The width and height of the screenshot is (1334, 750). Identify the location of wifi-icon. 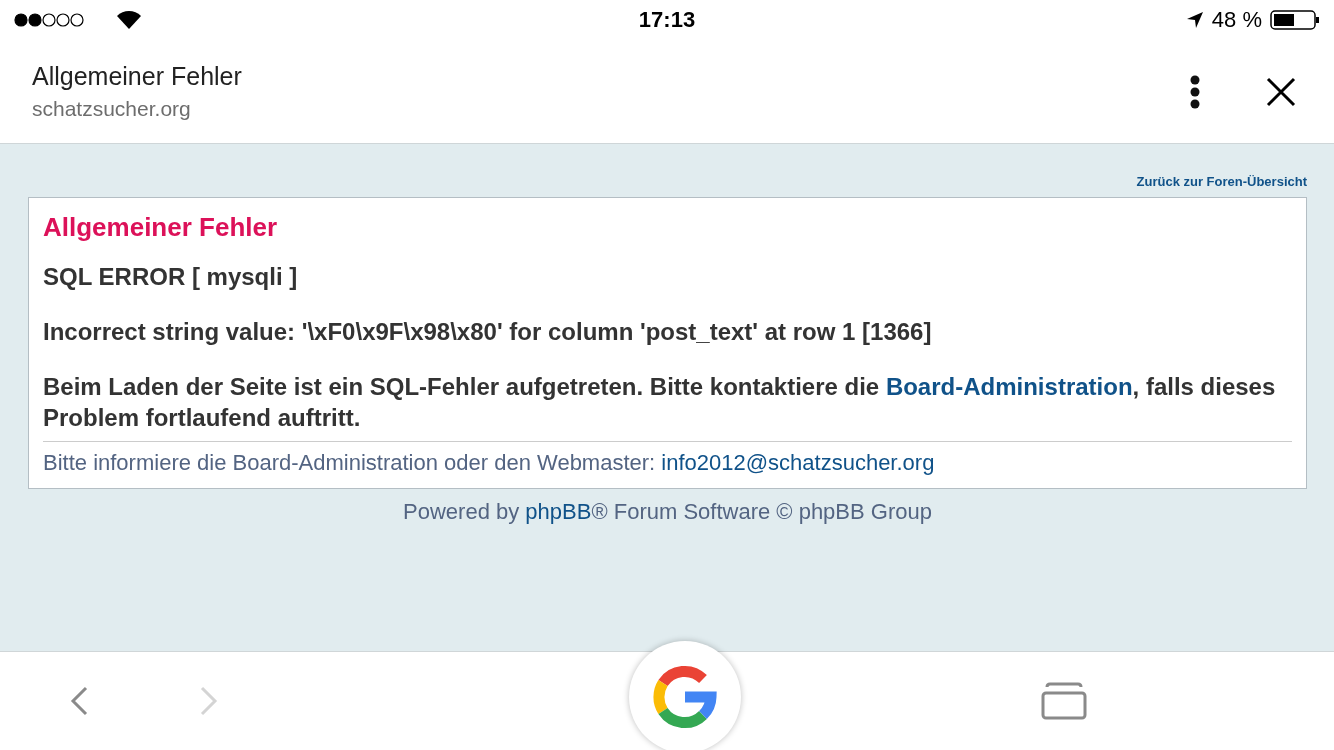
(129, 20).